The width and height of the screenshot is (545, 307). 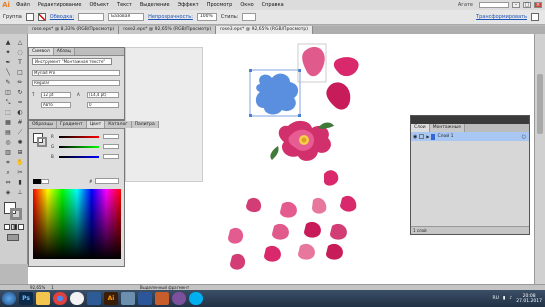 I want to click on language-indicator: RU, so click(x=495, y=298).